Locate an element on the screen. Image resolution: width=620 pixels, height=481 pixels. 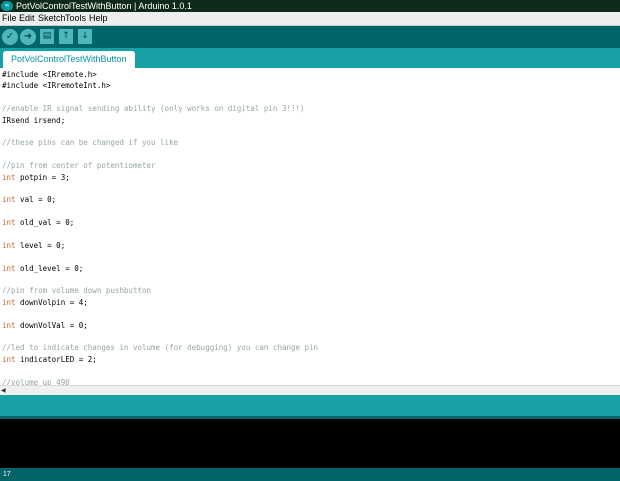
tab-strip: PotVolControlTestWithButton is located at coordinates (310, 58).